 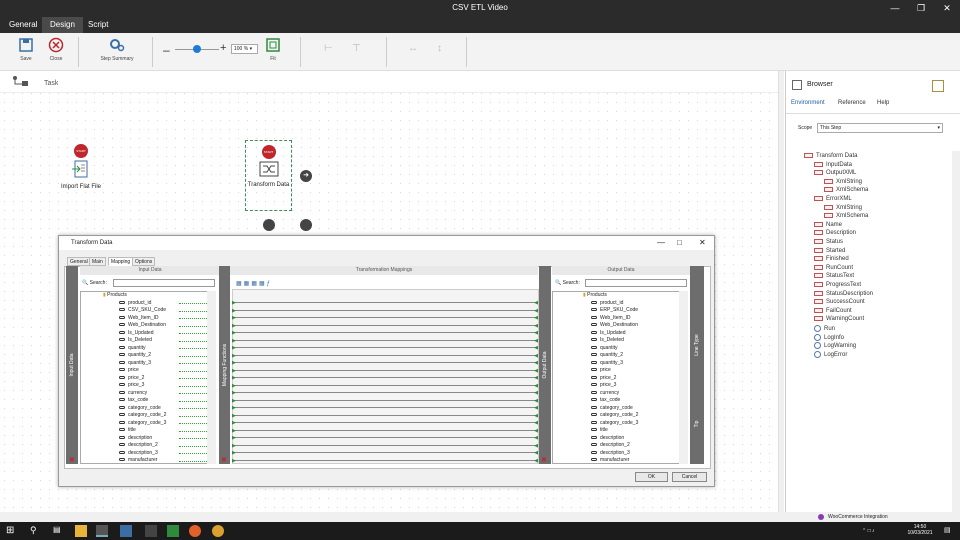 What do you see at coordinates (833, 310) in the screenshot?
I see `browser-tree-item: FailCount` at bounding box center [833, 310].